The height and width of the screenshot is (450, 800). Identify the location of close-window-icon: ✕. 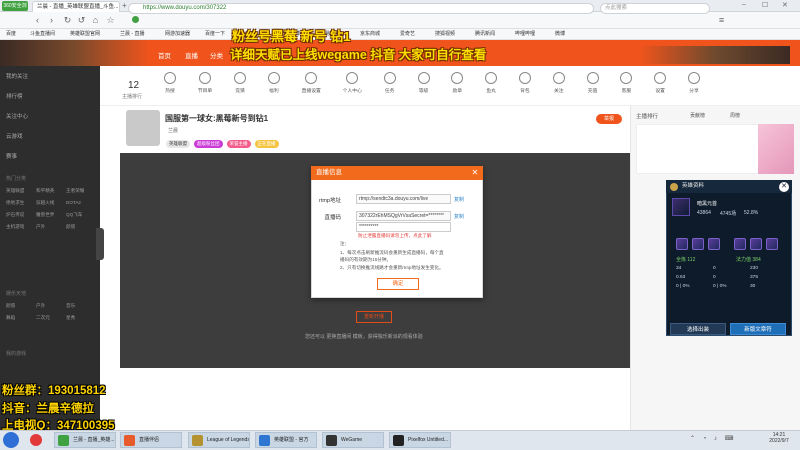
(787, 6).